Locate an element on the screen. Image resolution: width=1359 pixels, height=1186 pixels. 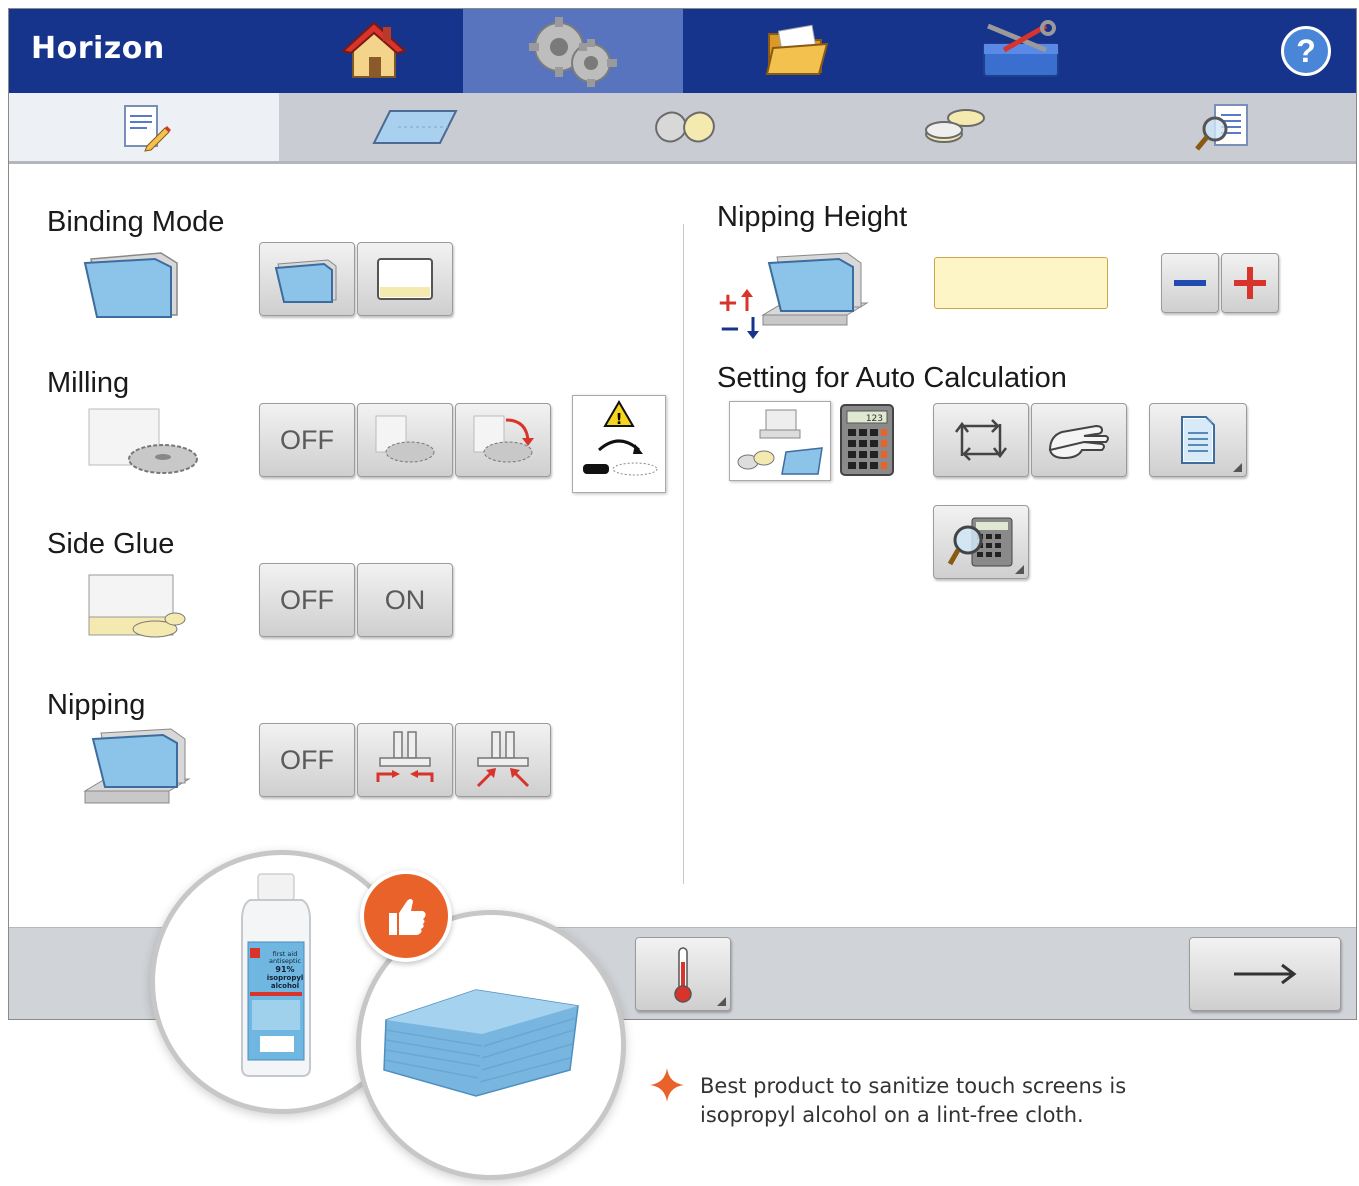
rollers-icon is located at coordinates (685, 127).